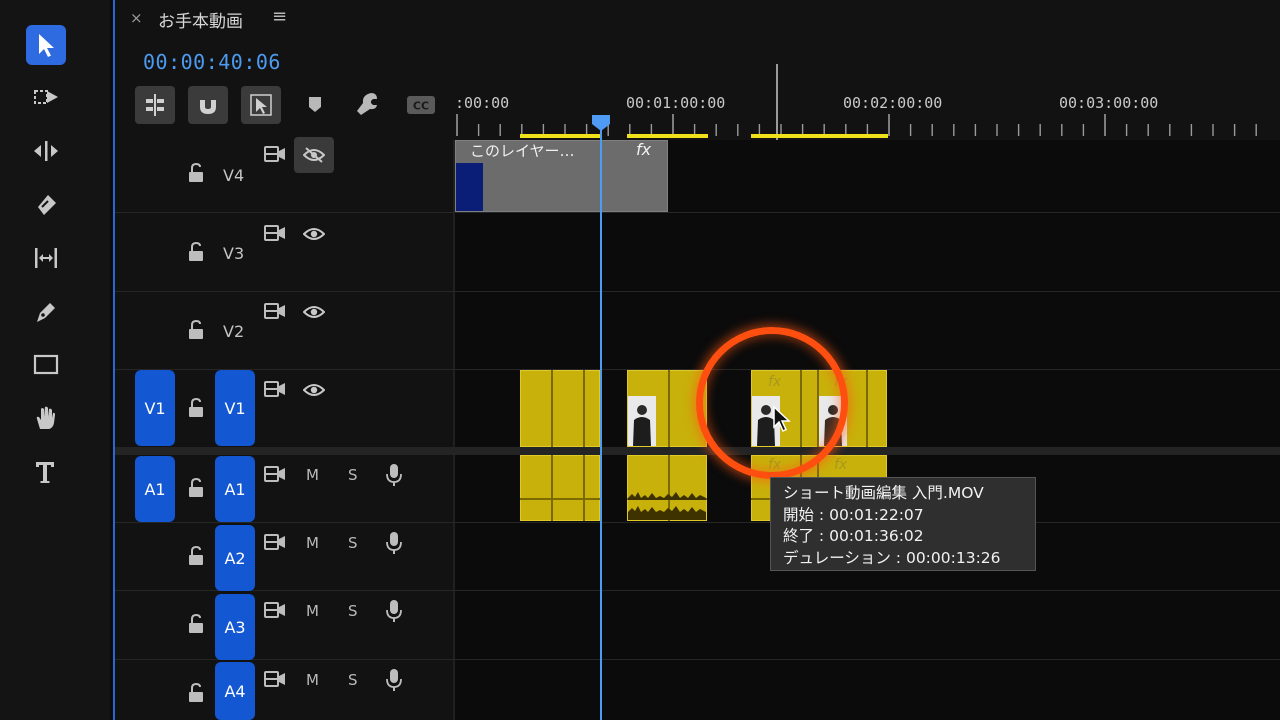  What do you see at coordinates (235, 558) in the screenshot?
I see `track-target-a2: A2` at bounding box center [235, 558].